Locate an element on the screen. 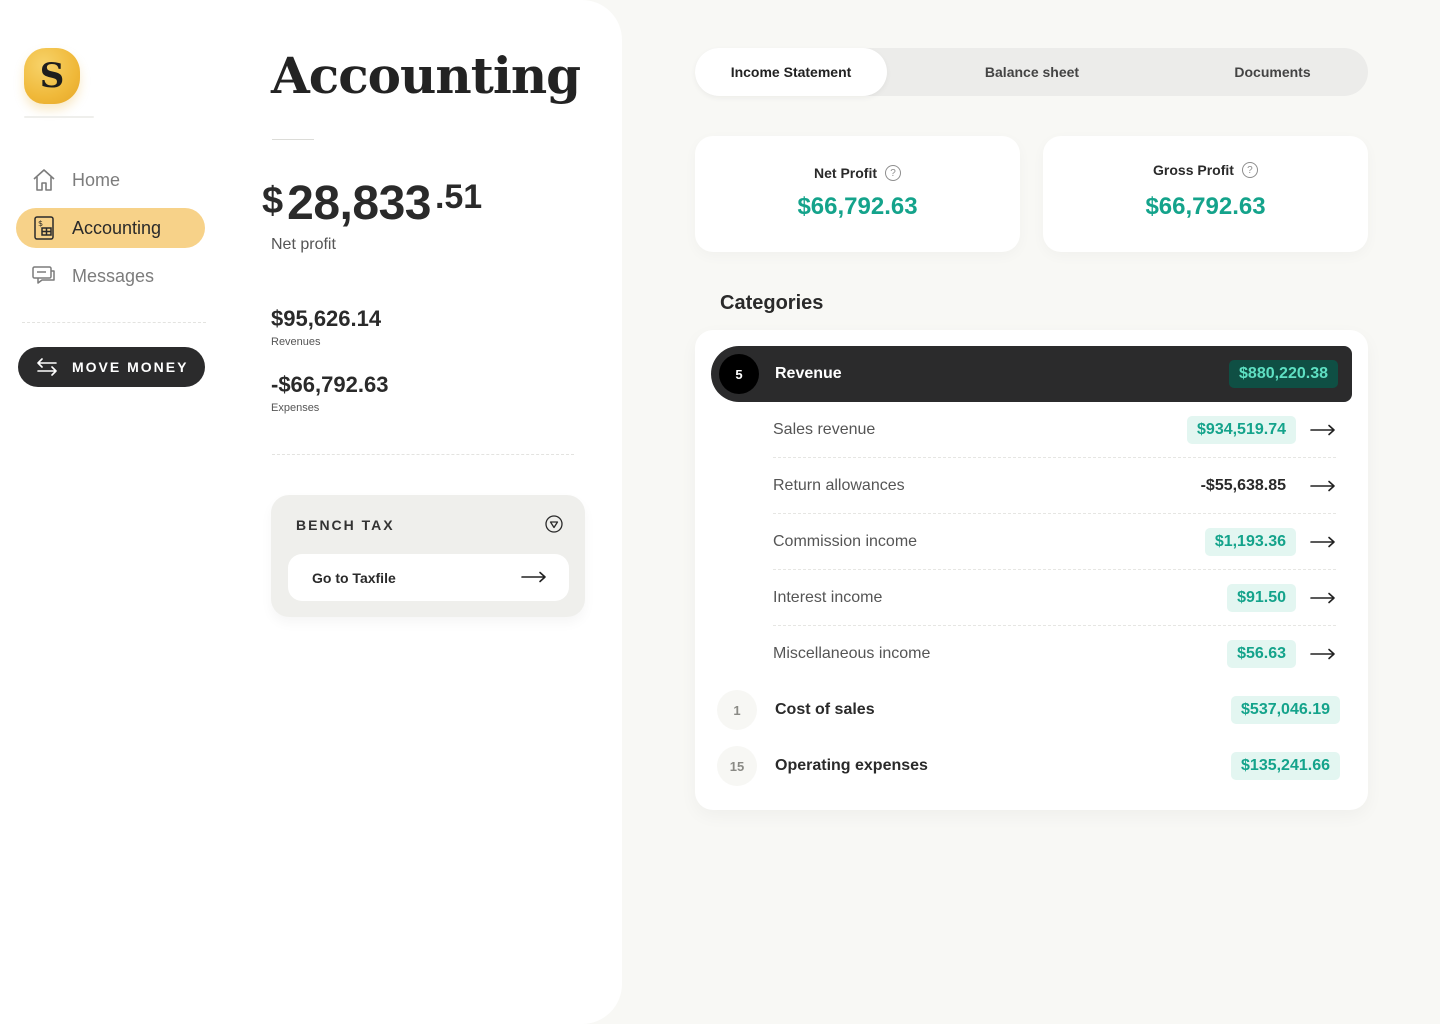  subcategory-name: Sales revenue is located at coordinates (824, 429).